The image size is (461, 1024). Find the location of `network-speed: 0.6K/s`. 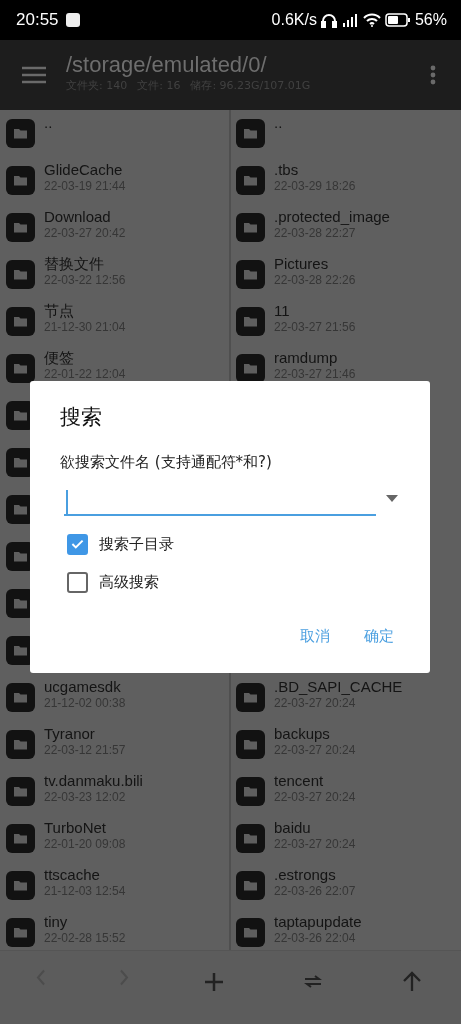

network-speed: 0.6K/s is located at coordinates (294, 20).